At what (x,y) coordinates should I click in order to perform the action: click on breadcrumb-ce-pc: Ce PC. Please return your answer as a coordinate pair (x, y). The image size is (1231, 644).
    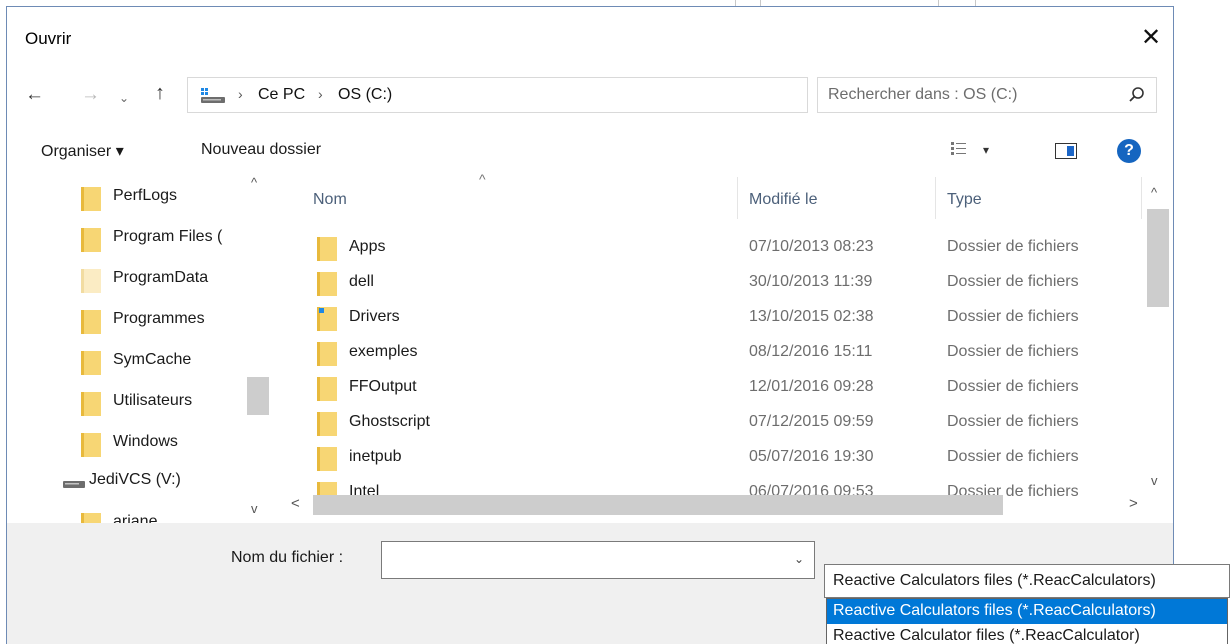
    Looking at the image, I should click on (281, 95).